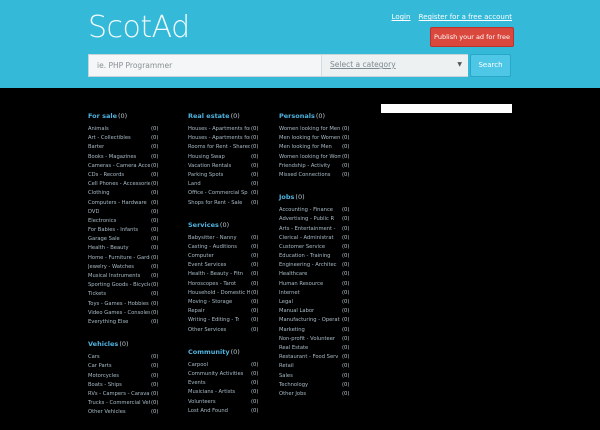 The height and width of the screenshot is (430, 600). What do you see at coordinates (233, 265) in the screenshot?
I see `subcategory-link: Event Services (0)` at bounding box center [233, 265].